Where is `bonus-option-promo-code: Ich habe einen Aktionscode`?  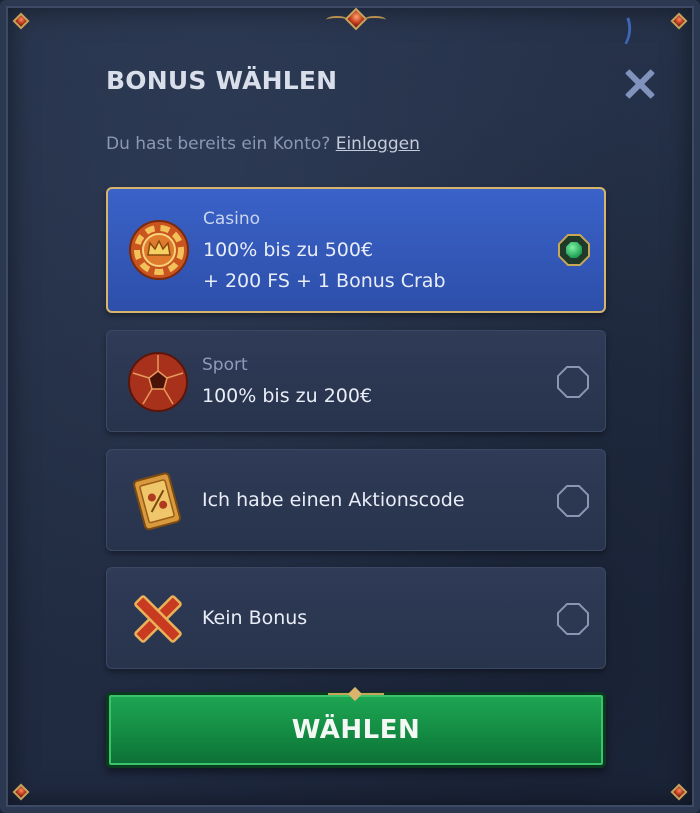
bonus-option-promo-code: Ich habe einen Aktionscode is located at coordinates (356, 500).